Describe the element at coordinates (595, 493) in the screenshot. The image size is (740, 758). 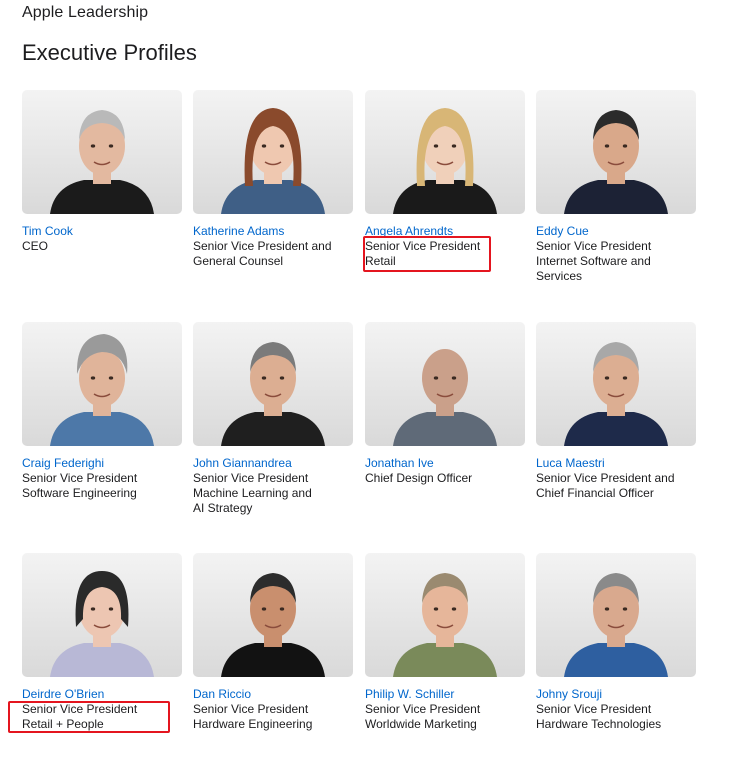
I see `executive-title-line: Chief Financial Officer` at that location.